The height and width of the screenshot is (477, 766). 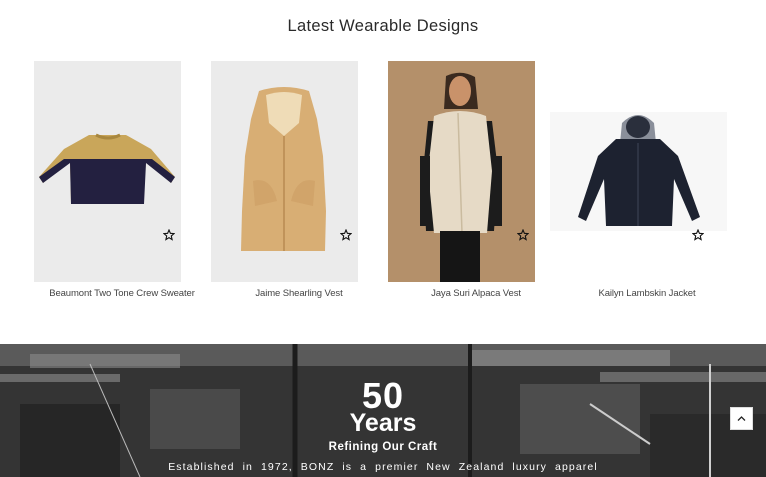 I want to click on back-to-top-button, so click(x=741, y=418).